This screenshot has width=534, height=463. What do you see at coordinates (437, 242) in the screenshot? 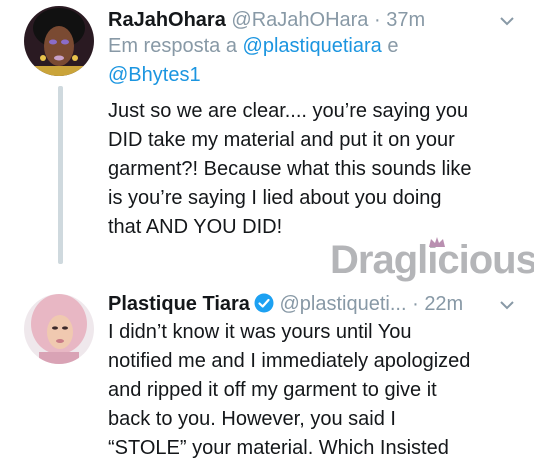
I see `crown-icon` at bounding box center [437, 242].